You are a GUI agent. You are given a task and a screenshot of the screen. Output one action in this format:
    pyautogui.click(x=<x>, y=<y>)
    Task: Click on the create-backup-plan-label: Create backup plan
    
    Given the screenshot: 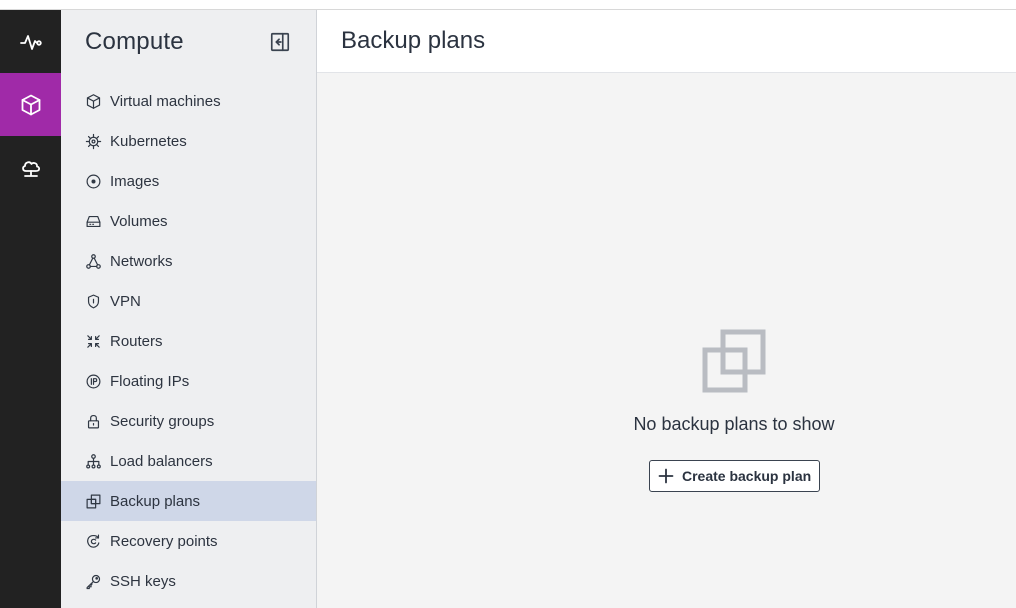 What is the action you would take?
    pyautogui.click(x=747, y=476)
    